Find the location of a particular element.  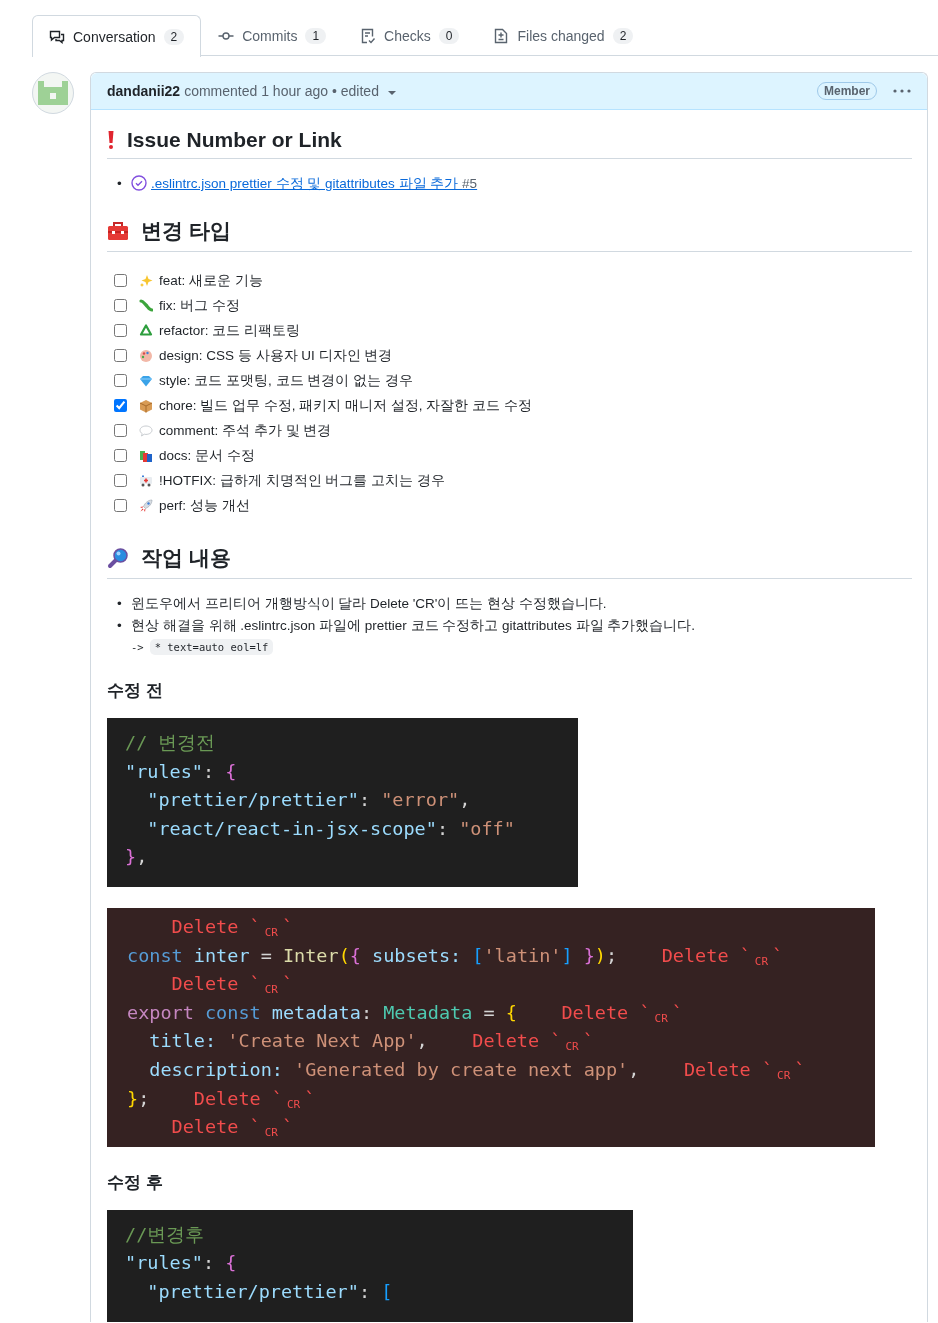

tab: Files changed 2 is located at coordinates (563, 35).